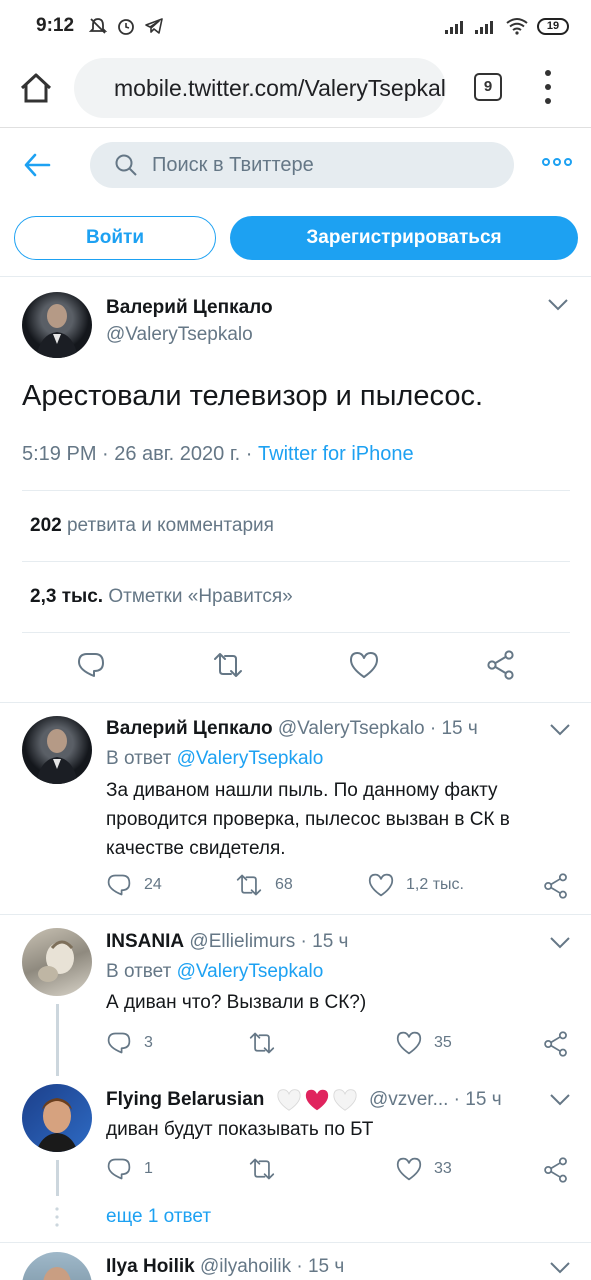 This screenshot has width=591, height=1280. Describe the element at coordinates (424, 1043) in the screenshot. I see `like-action: 35` at that location.